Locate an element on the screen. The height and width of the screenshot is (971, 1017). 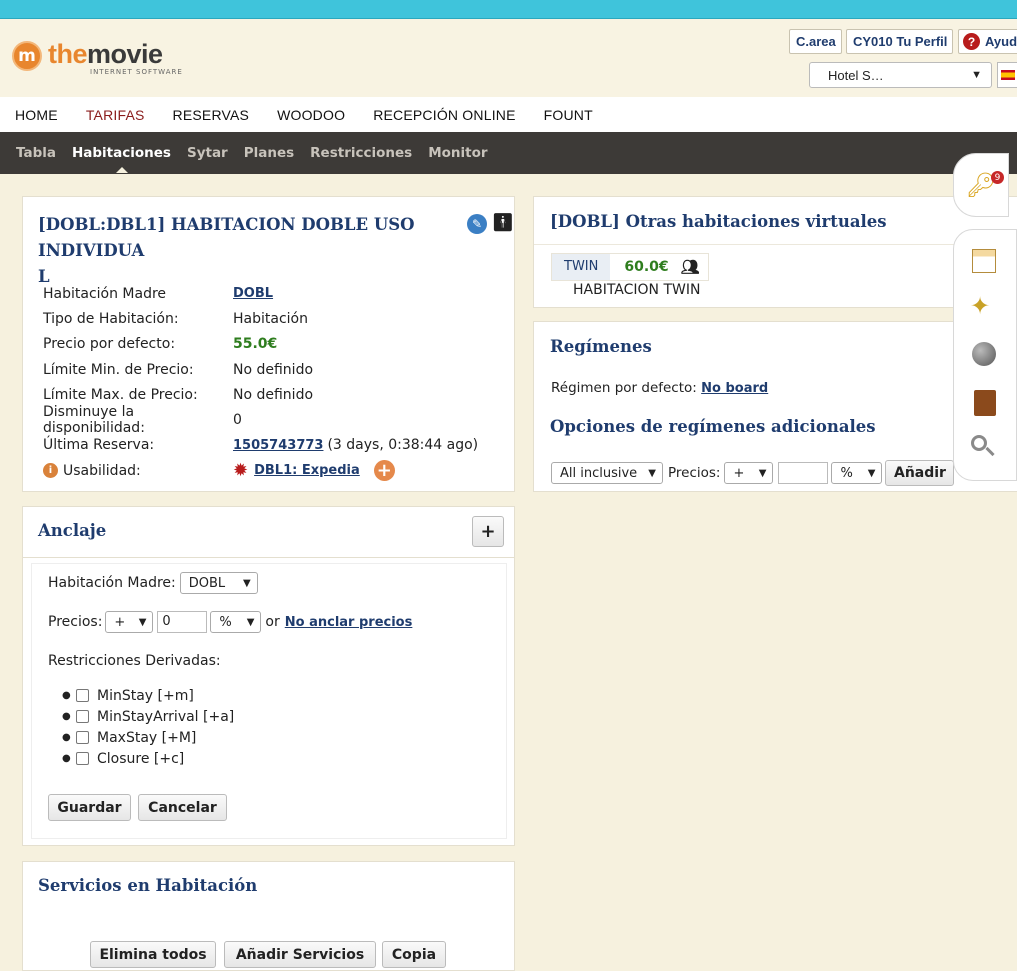
add-circle-icon: + is located at coordinates (384, 471).